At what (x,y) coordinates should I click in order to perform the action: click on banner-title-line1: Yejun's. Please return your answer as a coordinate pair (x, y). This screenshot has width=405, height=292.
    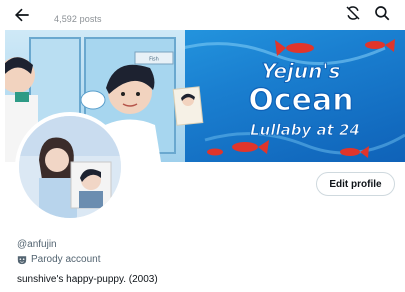
    Looking at the image, I should click on (301, 71).